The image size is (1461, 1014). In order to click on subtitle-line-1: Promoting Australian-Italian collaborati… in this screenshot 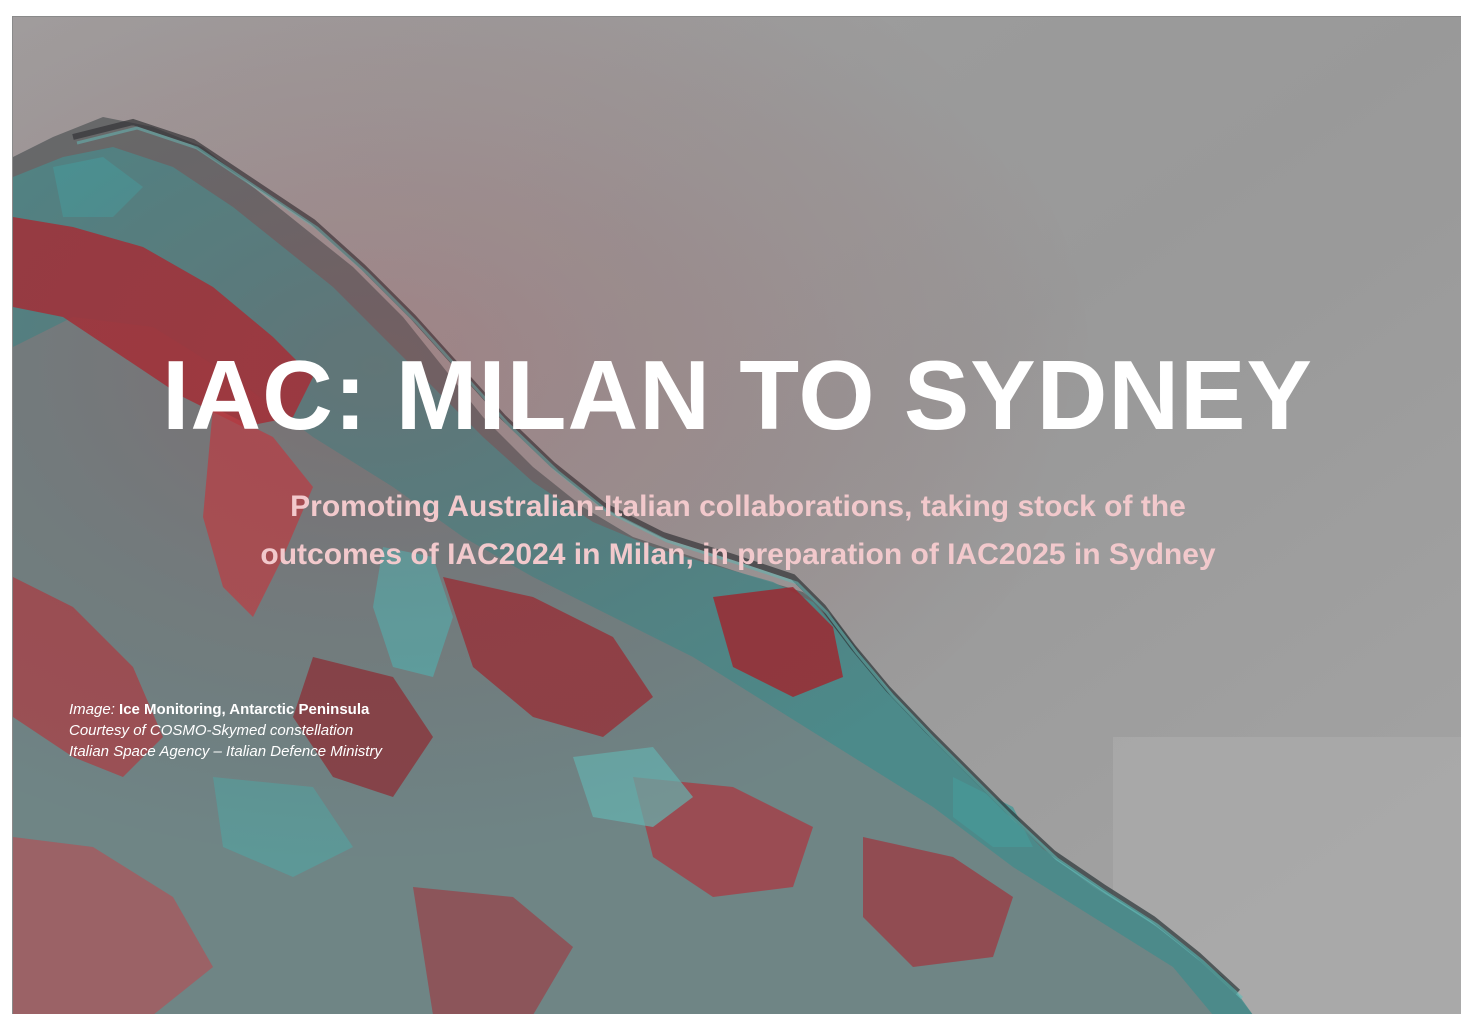, I will do `click(738, 506)`.